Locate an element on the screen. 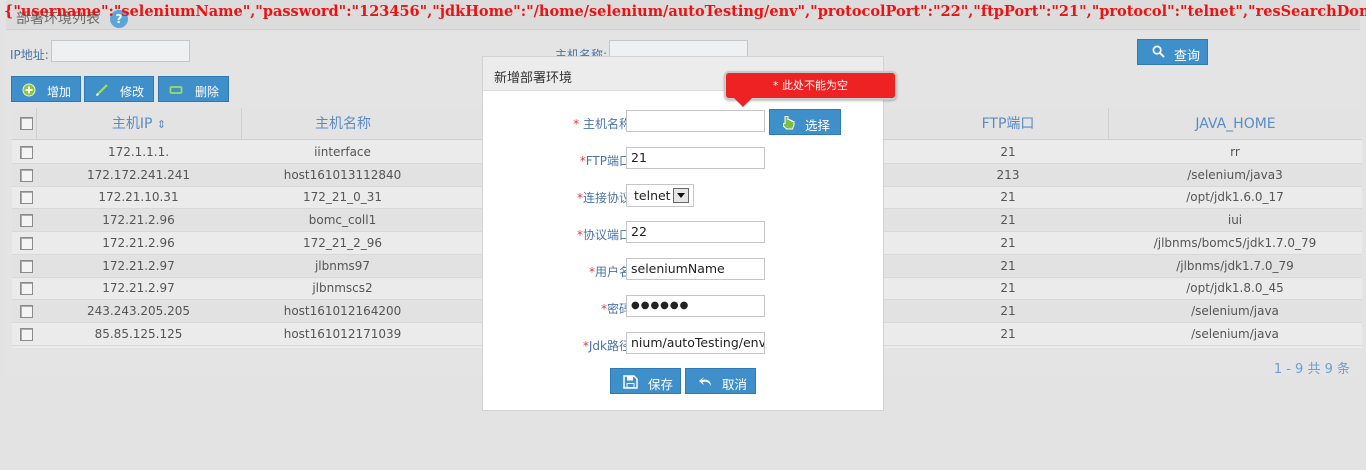 This screenshot has width=1366, height=470. cell-host: host161013112840 is located at coordinates (342, 174).